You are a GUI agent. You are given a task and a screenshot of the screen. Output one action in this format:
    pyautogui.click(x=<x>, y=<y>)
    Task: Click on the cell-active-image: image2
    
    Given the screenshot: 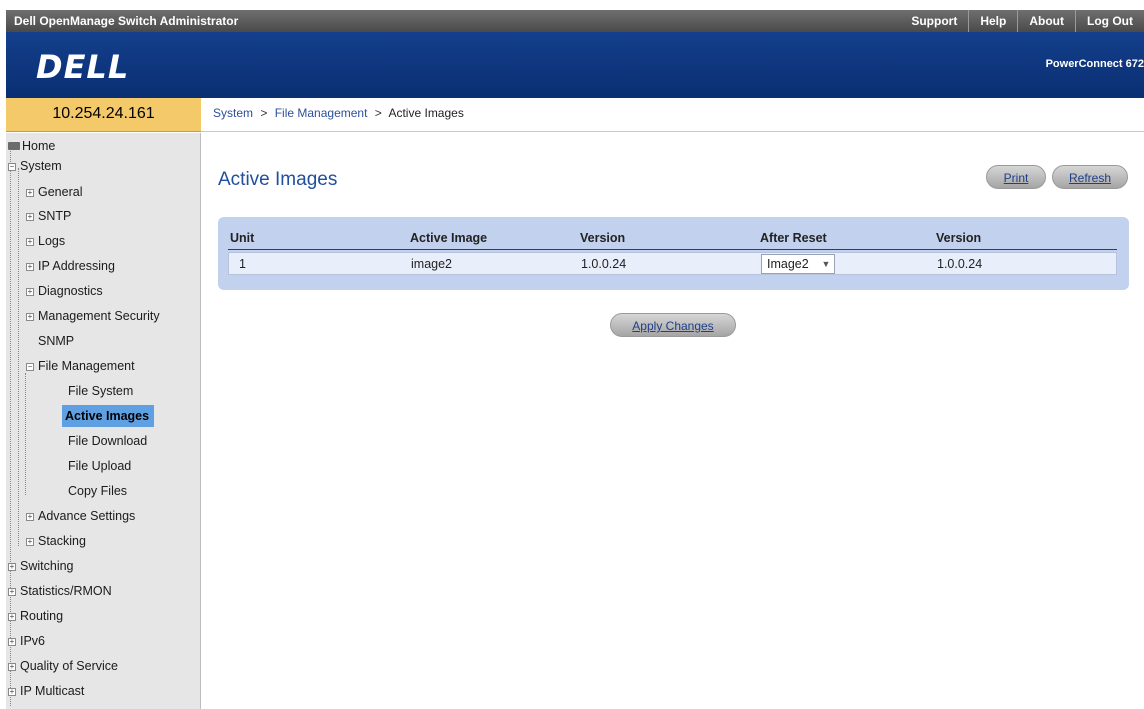 What is the action you would take?
    pyautogui.click(x=431, y=264)
    